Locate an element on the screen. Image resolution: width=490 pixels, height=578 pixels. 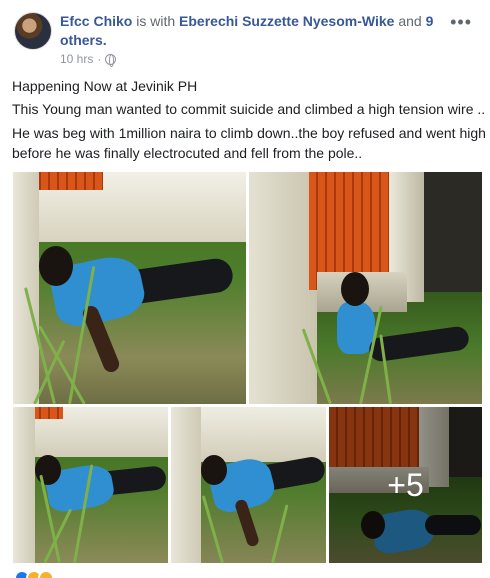
author-name-link: Efcc Chiko is located at coordinates (96, 21).